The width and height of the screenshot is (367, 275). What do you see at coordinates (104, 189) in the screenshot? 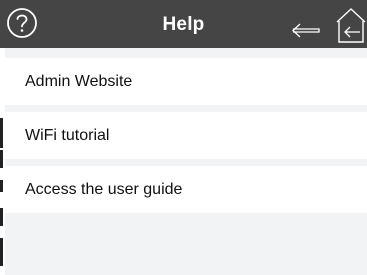
I see `menu-item-label: Access the user guide` at bounding box center [104, 189].